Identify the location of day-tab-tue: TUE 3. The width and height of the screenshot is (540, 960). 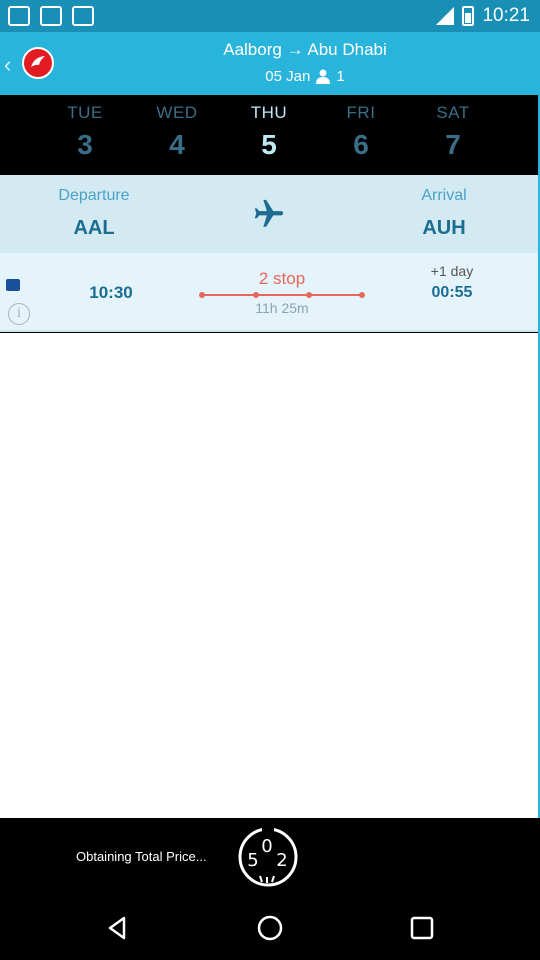
(85, 132).